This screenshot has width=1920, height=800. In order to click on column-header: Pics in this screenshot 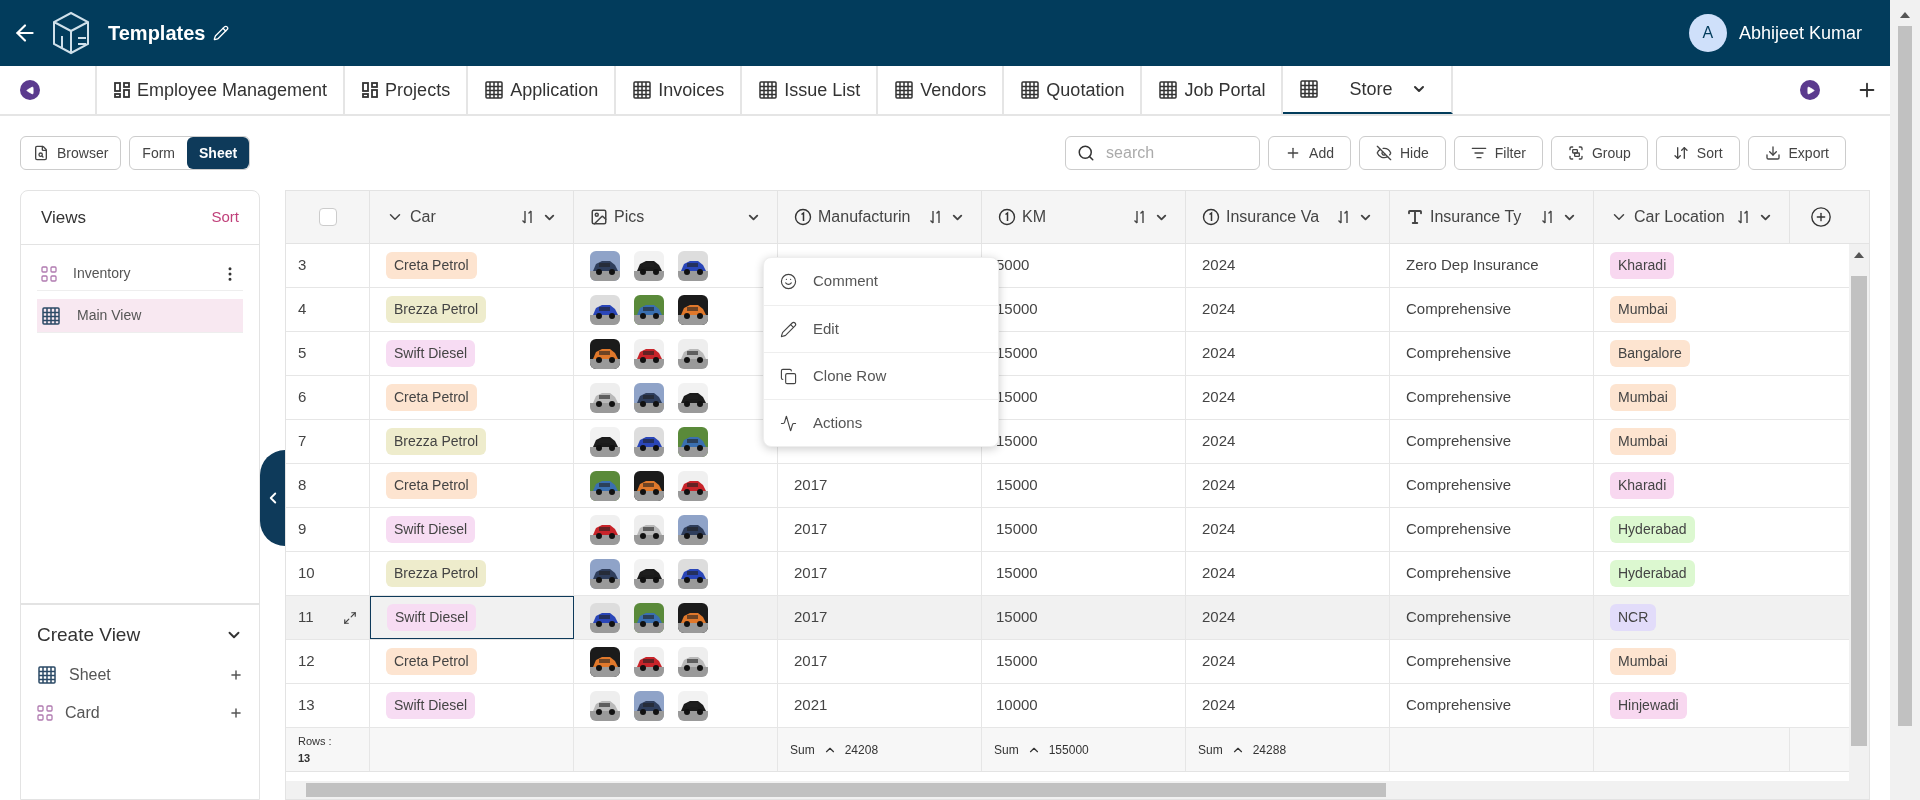, I will do `click(676, 217)`.